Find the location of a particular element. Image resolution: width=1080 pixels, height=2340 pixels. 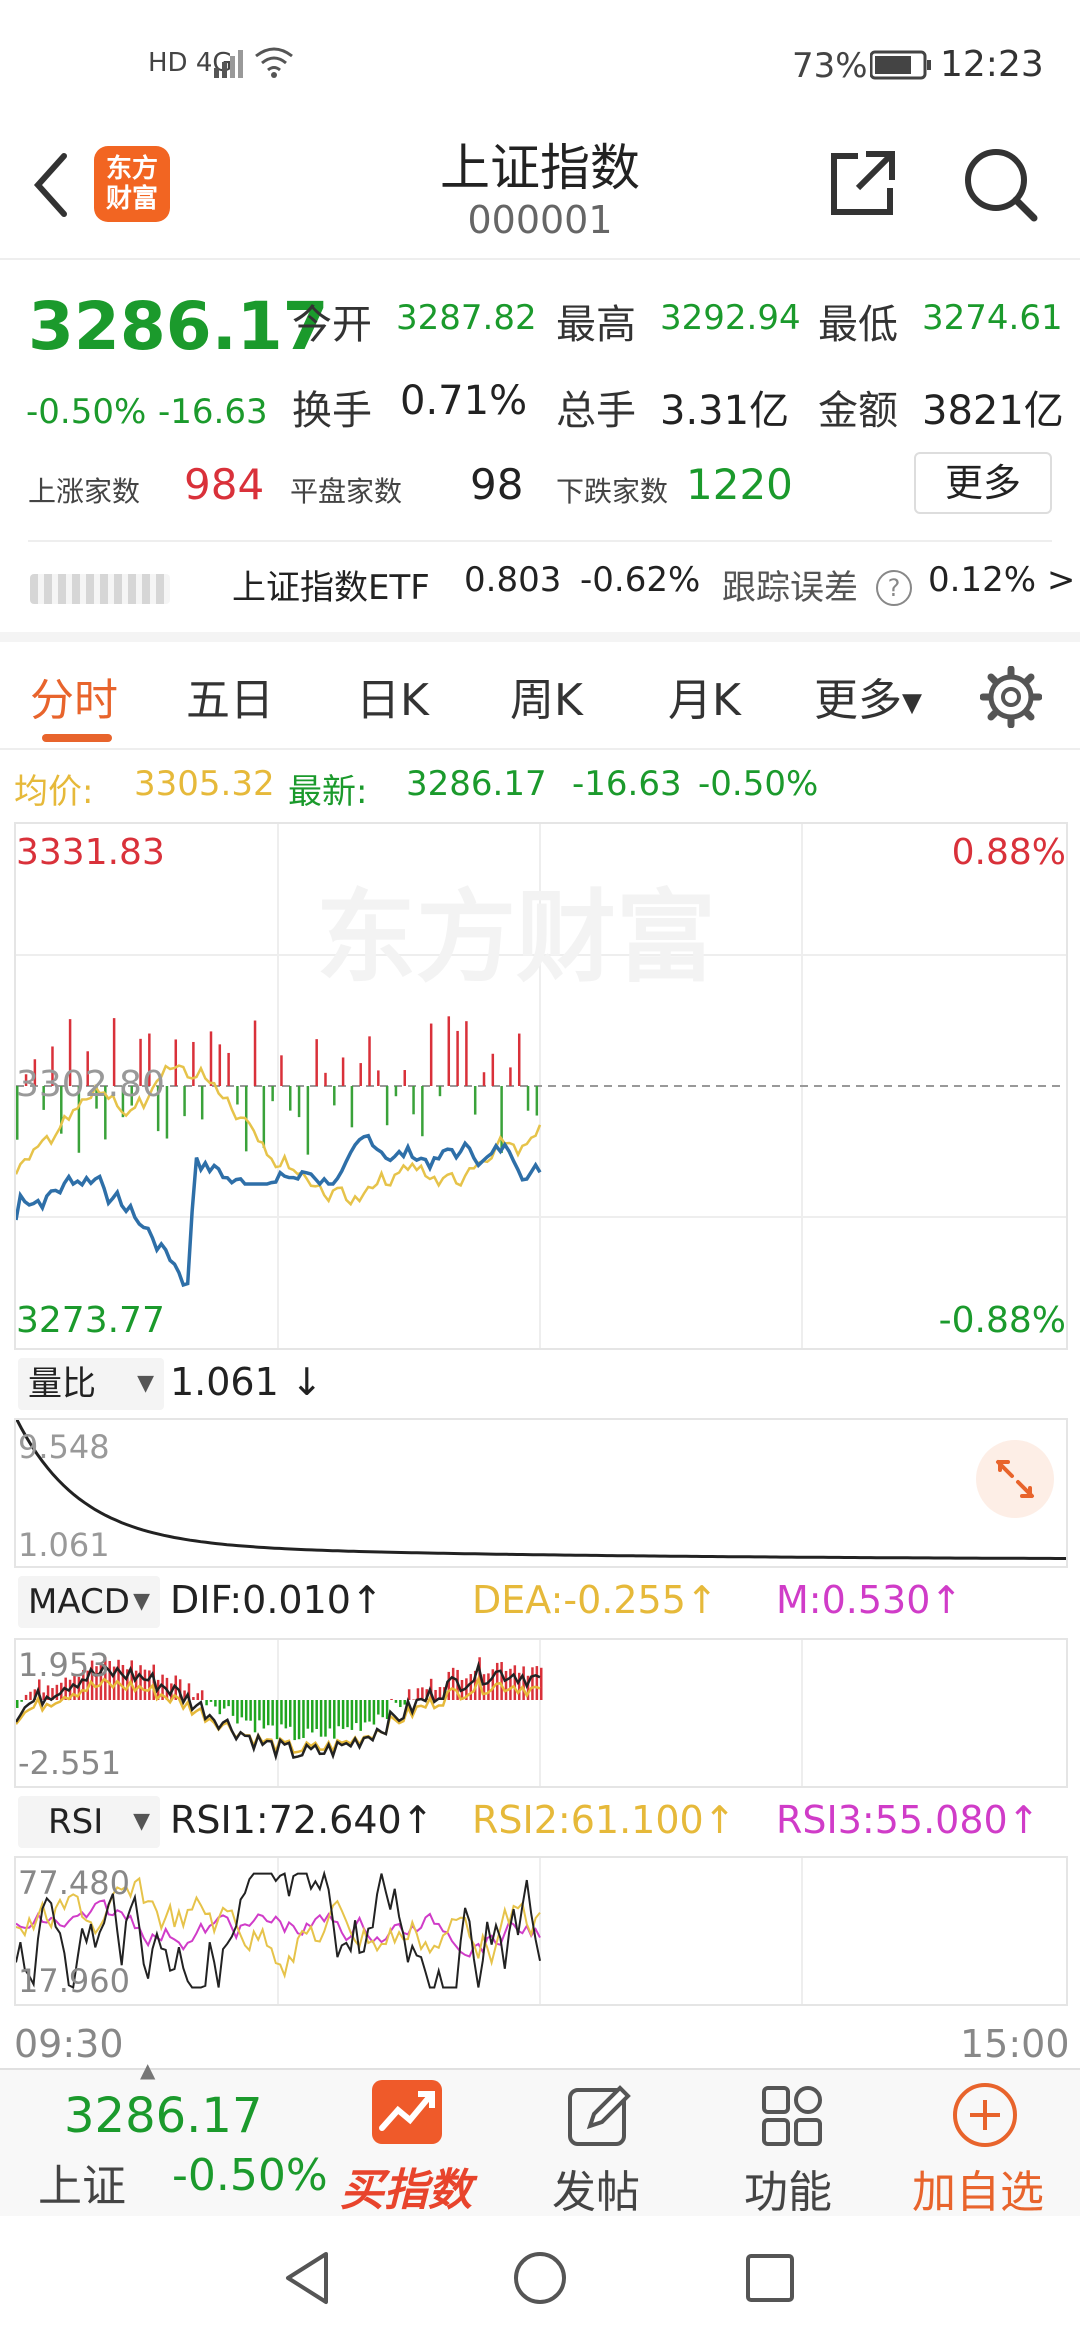

volume-ratio-chart: 9.548 1.061 is located at coordinates (541, 1493).